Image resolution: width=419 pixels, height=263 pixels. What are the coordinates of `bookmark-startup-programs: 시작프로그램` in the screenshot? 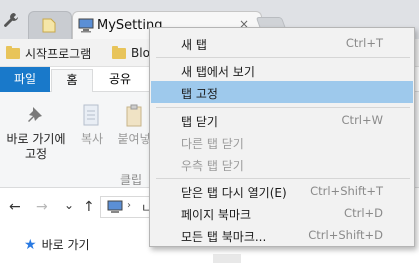 It's located at (48, 53).